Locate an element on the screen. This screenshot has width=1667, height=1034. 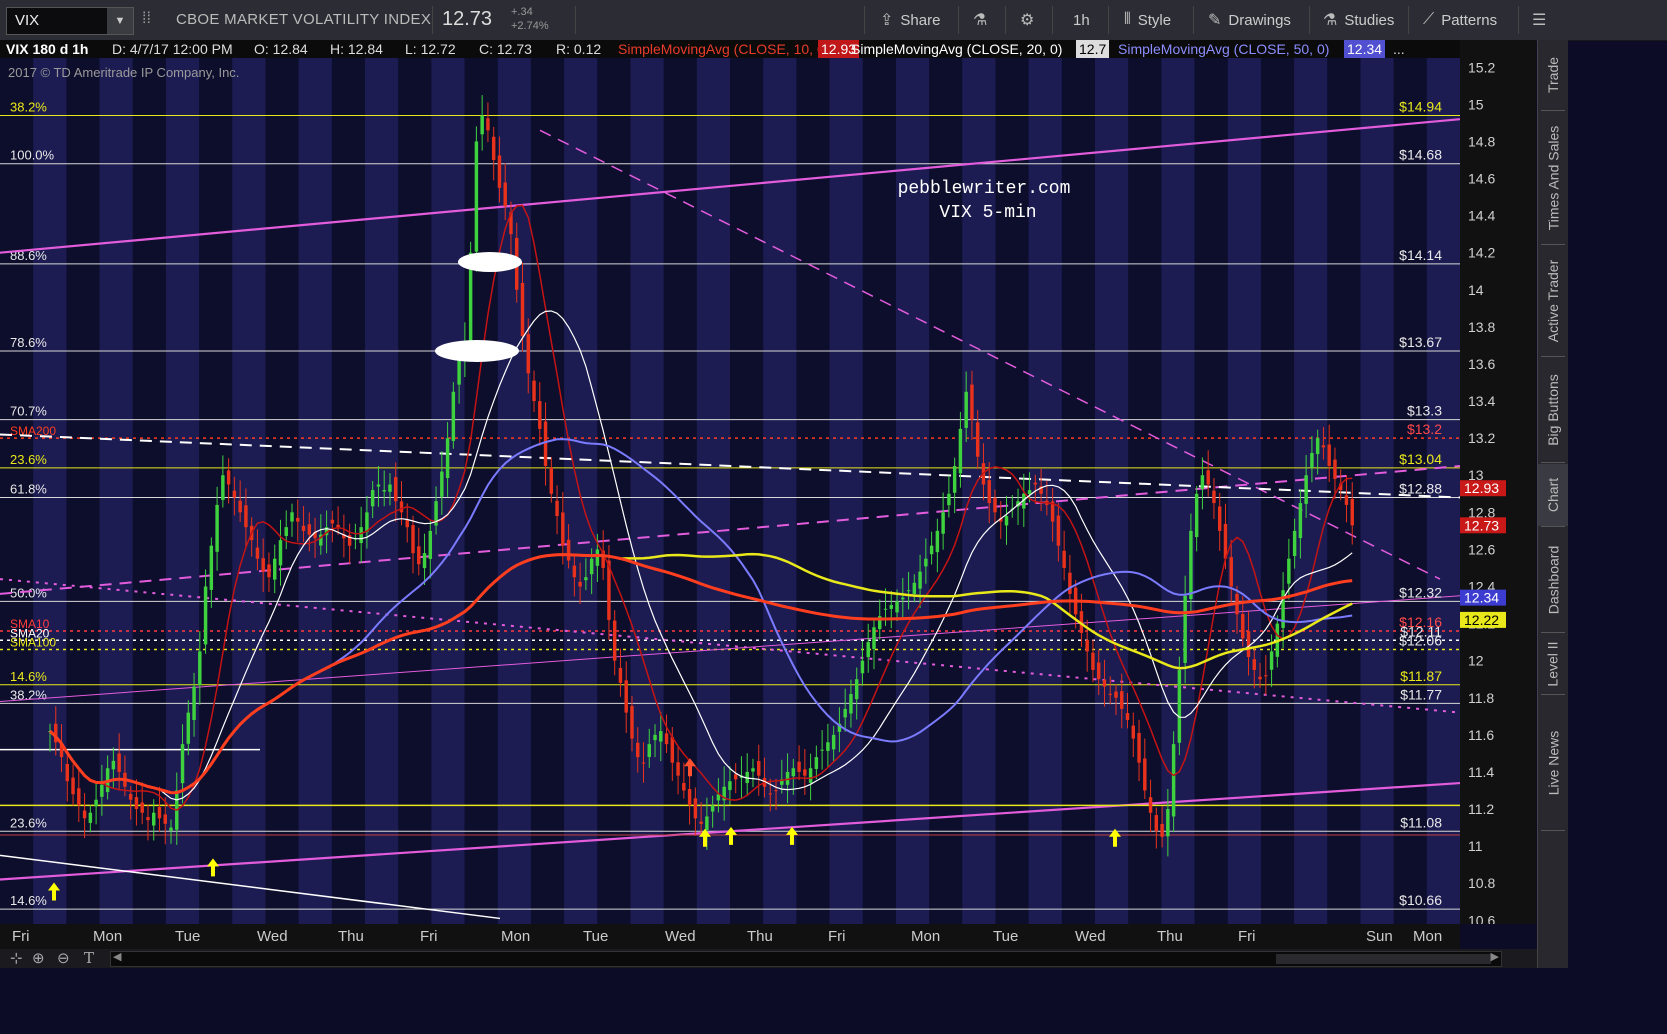
fib-level-label: 23.6% is located at coordinates (28, 459).